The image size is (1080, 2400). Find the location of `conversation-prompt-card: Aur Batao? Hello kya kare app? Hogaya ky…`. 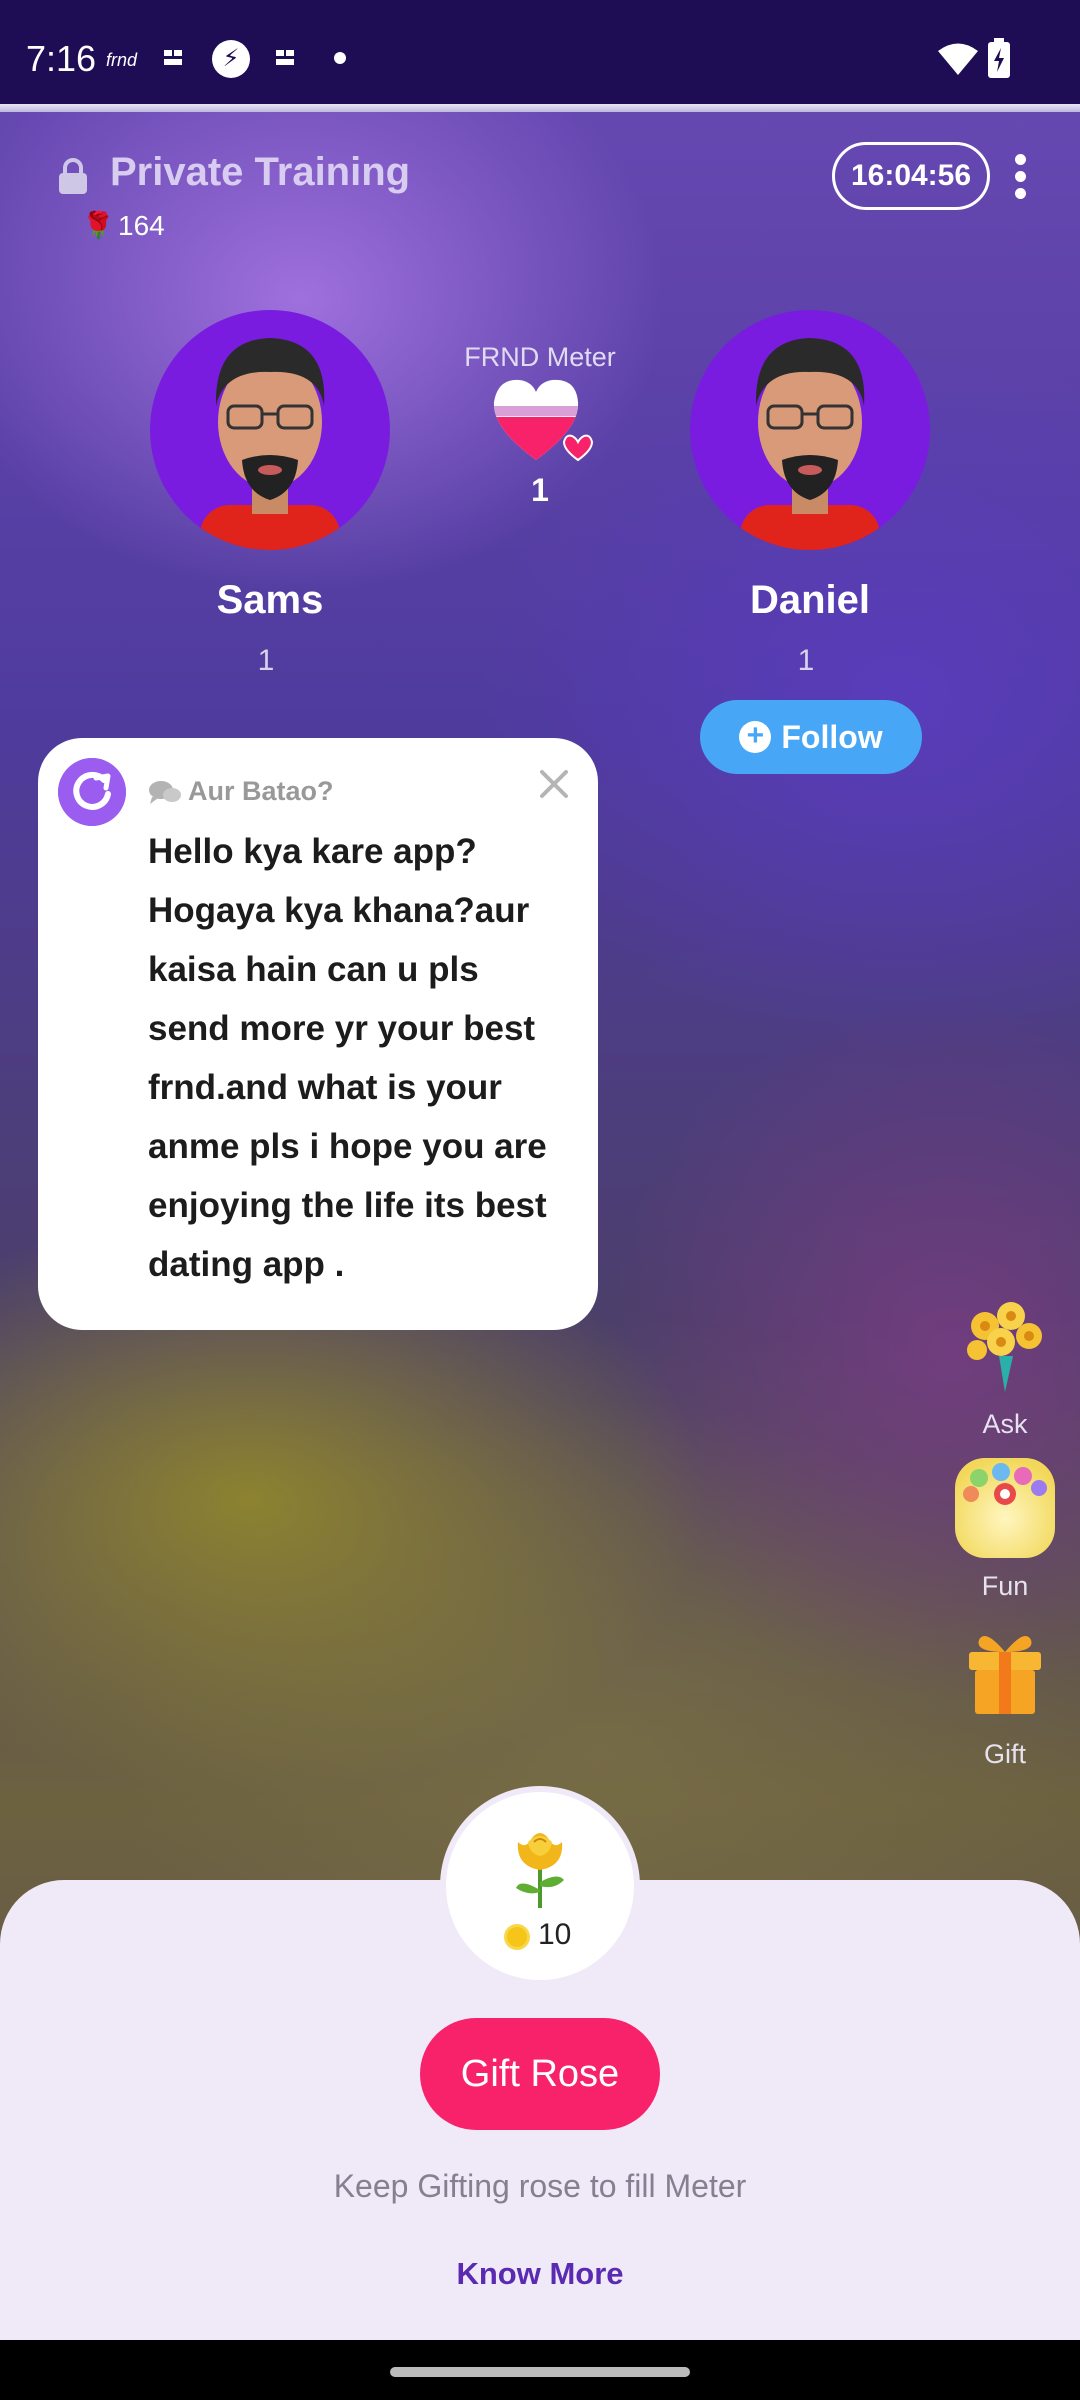

conversation-prompt-card: Aur Batao? Hello kya kare app? Hogaya ky… is located at coordinates (318, 1034).